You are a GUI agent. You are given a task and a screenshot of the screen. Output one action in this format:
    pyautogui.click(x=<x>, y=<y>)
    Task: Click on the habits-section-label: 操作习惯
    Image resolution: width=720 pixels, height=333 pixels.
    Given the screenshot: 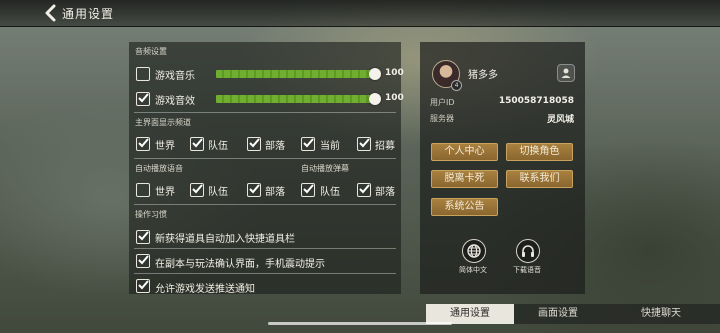 What is the action you would take?
    pyautogui.click(x=151, y=214)
    